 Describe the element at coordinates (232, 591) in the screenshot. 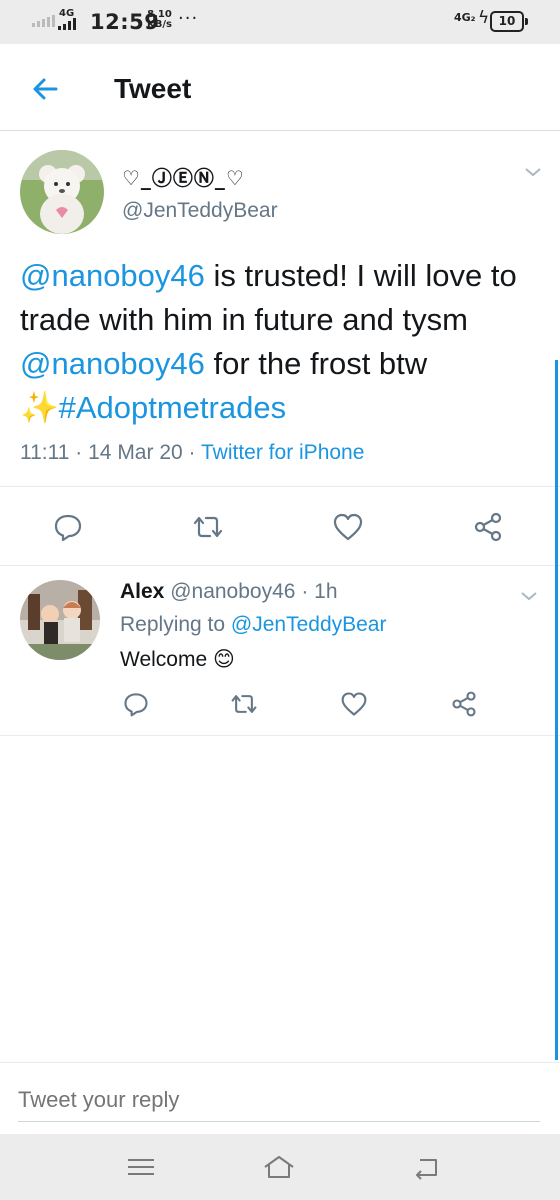

I see `reply-handle: @nanoboy46` at that location.